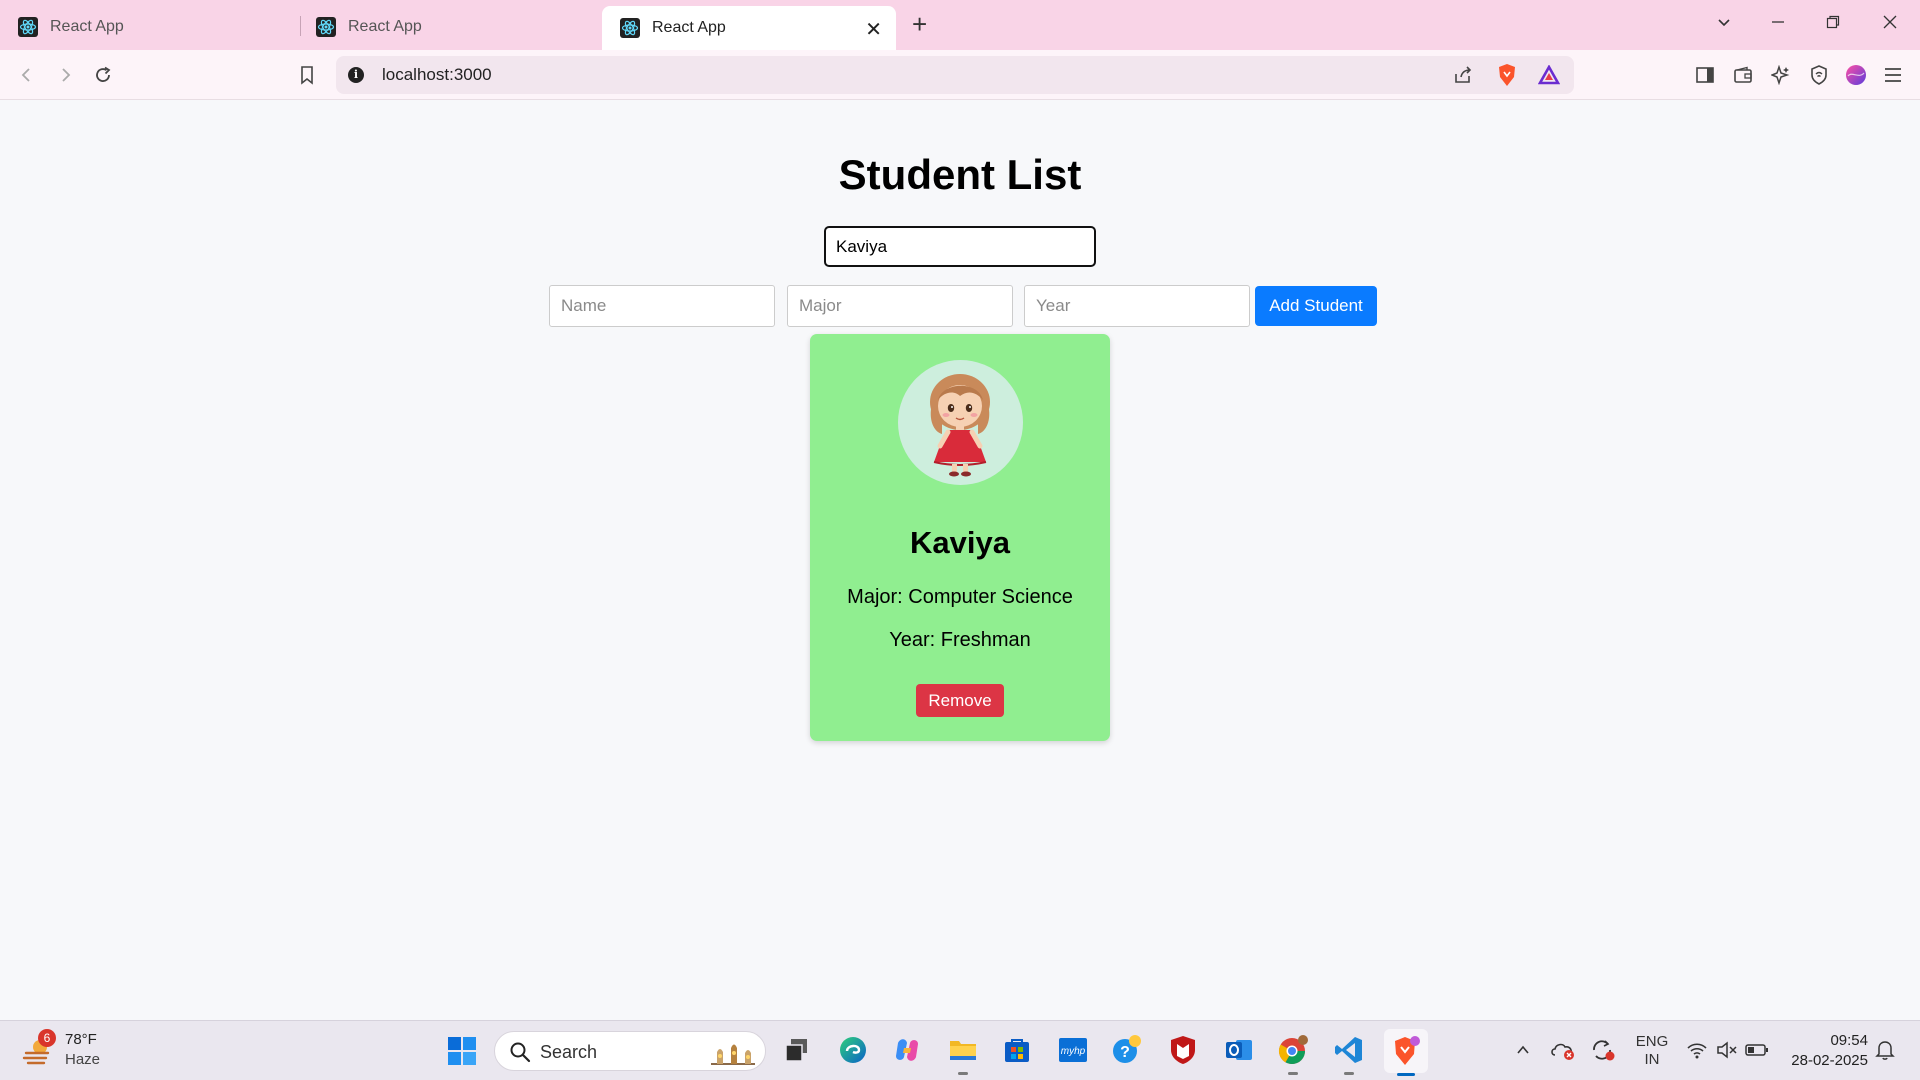 This screenshot has width=1920, height=1080. What do you see at coordinates (1849, 1040) in the screenshot?
I see `clock-time: 09:54` at bounding box center [1849, 1040].